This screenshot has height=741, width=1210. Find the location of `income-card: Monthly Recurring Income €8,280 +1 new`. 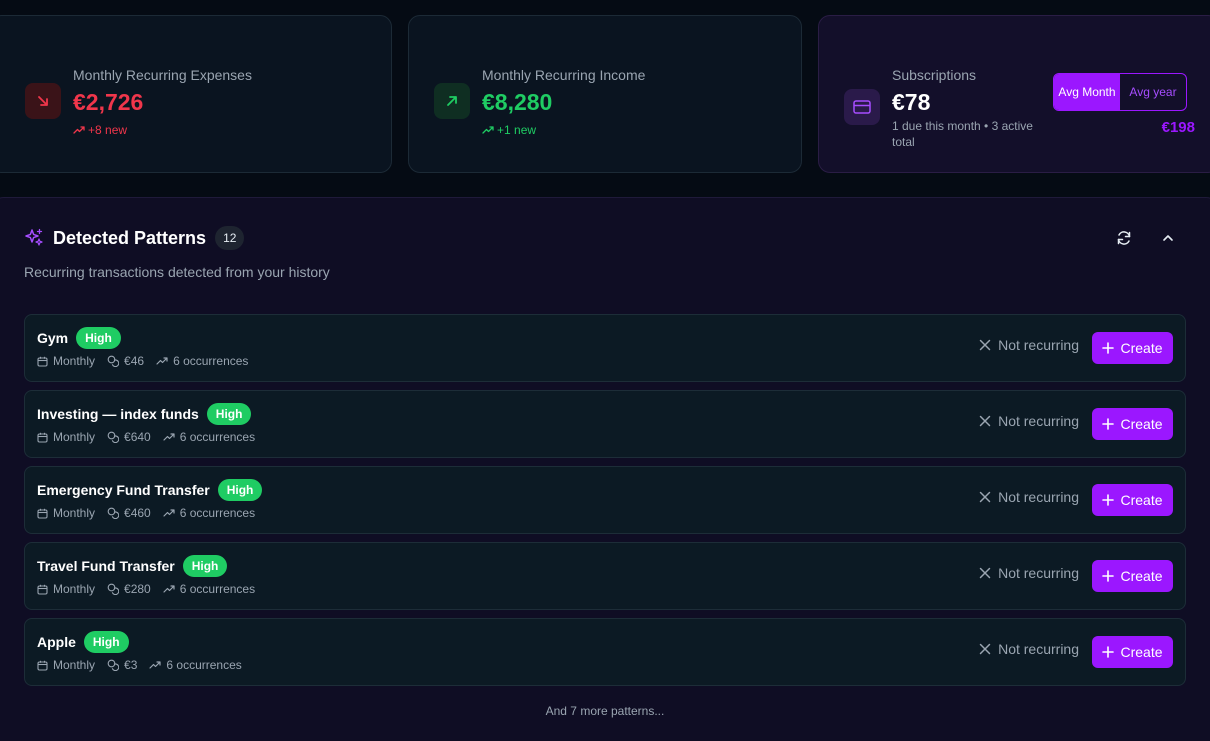

income-card: Monthly Recurring Income €8,280 +1 new is located at coordinates (605, 94).